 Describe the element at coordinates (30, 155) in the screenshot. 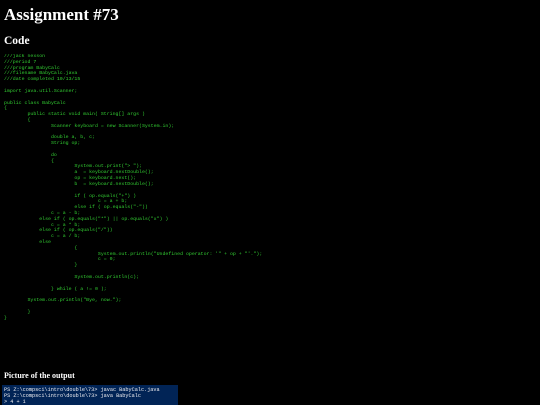

I see `code-line: do` at that location.